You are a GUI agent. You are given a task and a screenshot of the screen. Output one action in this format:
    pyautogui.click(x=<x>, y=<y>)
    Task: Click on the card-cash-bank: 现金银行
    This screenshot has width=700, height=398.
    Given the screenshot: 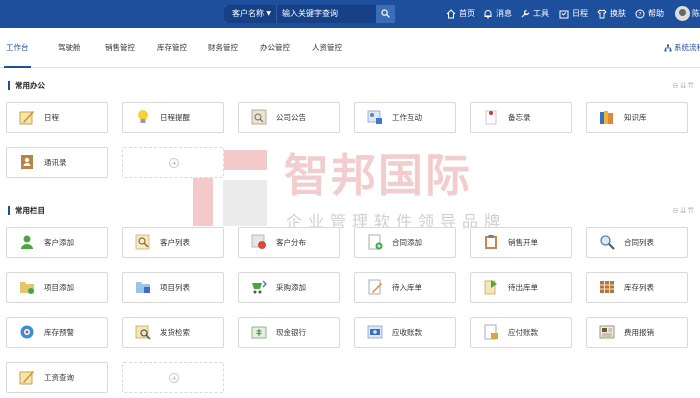 What is the action you would take?
    pyautogui.click(x=289, y=332)
    